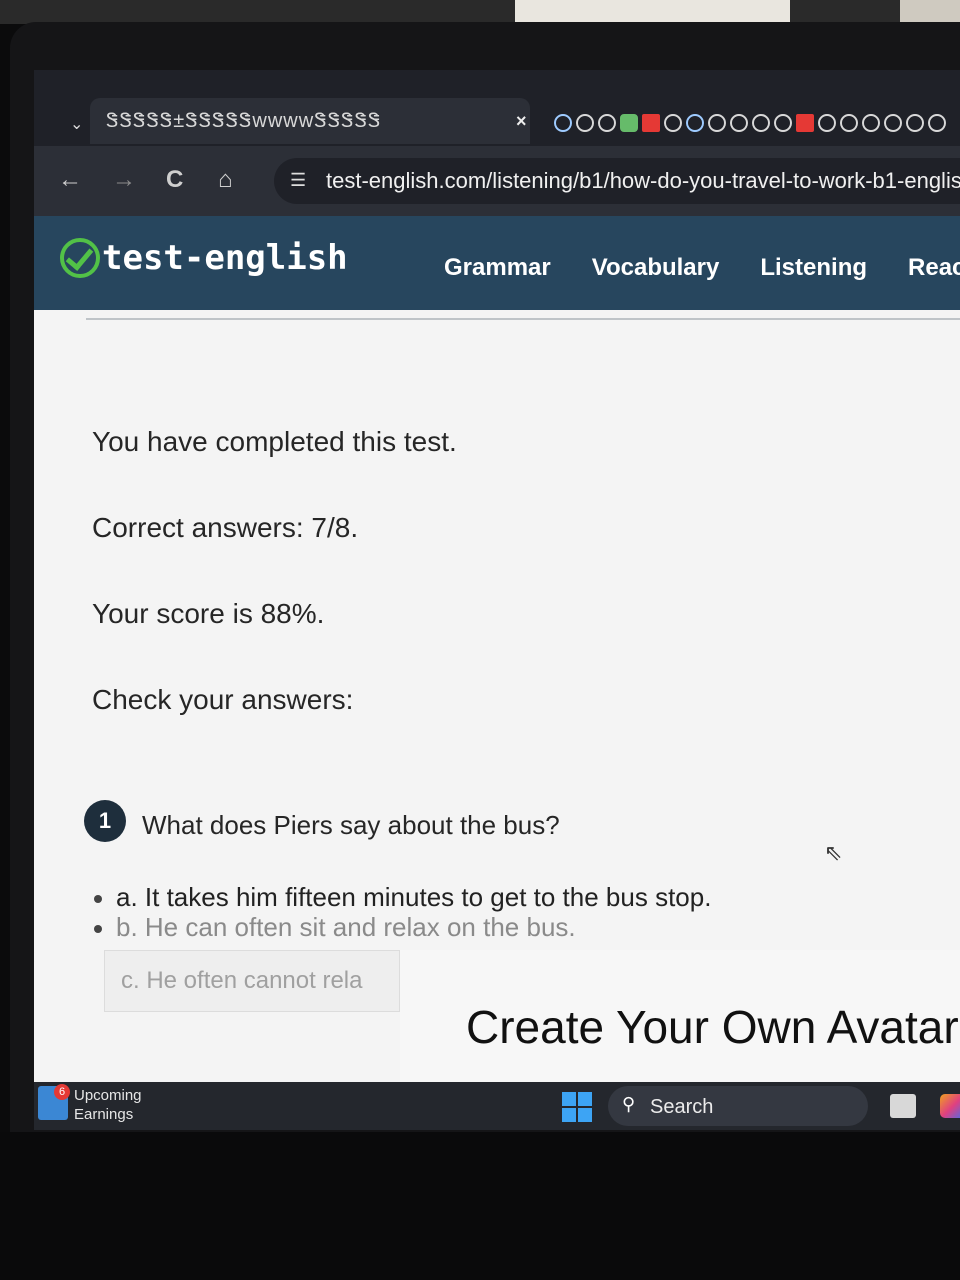 The height and width of the screenshot is (1280, 960). I want to click on forward-arrow-icon: →, so click(124, 180).